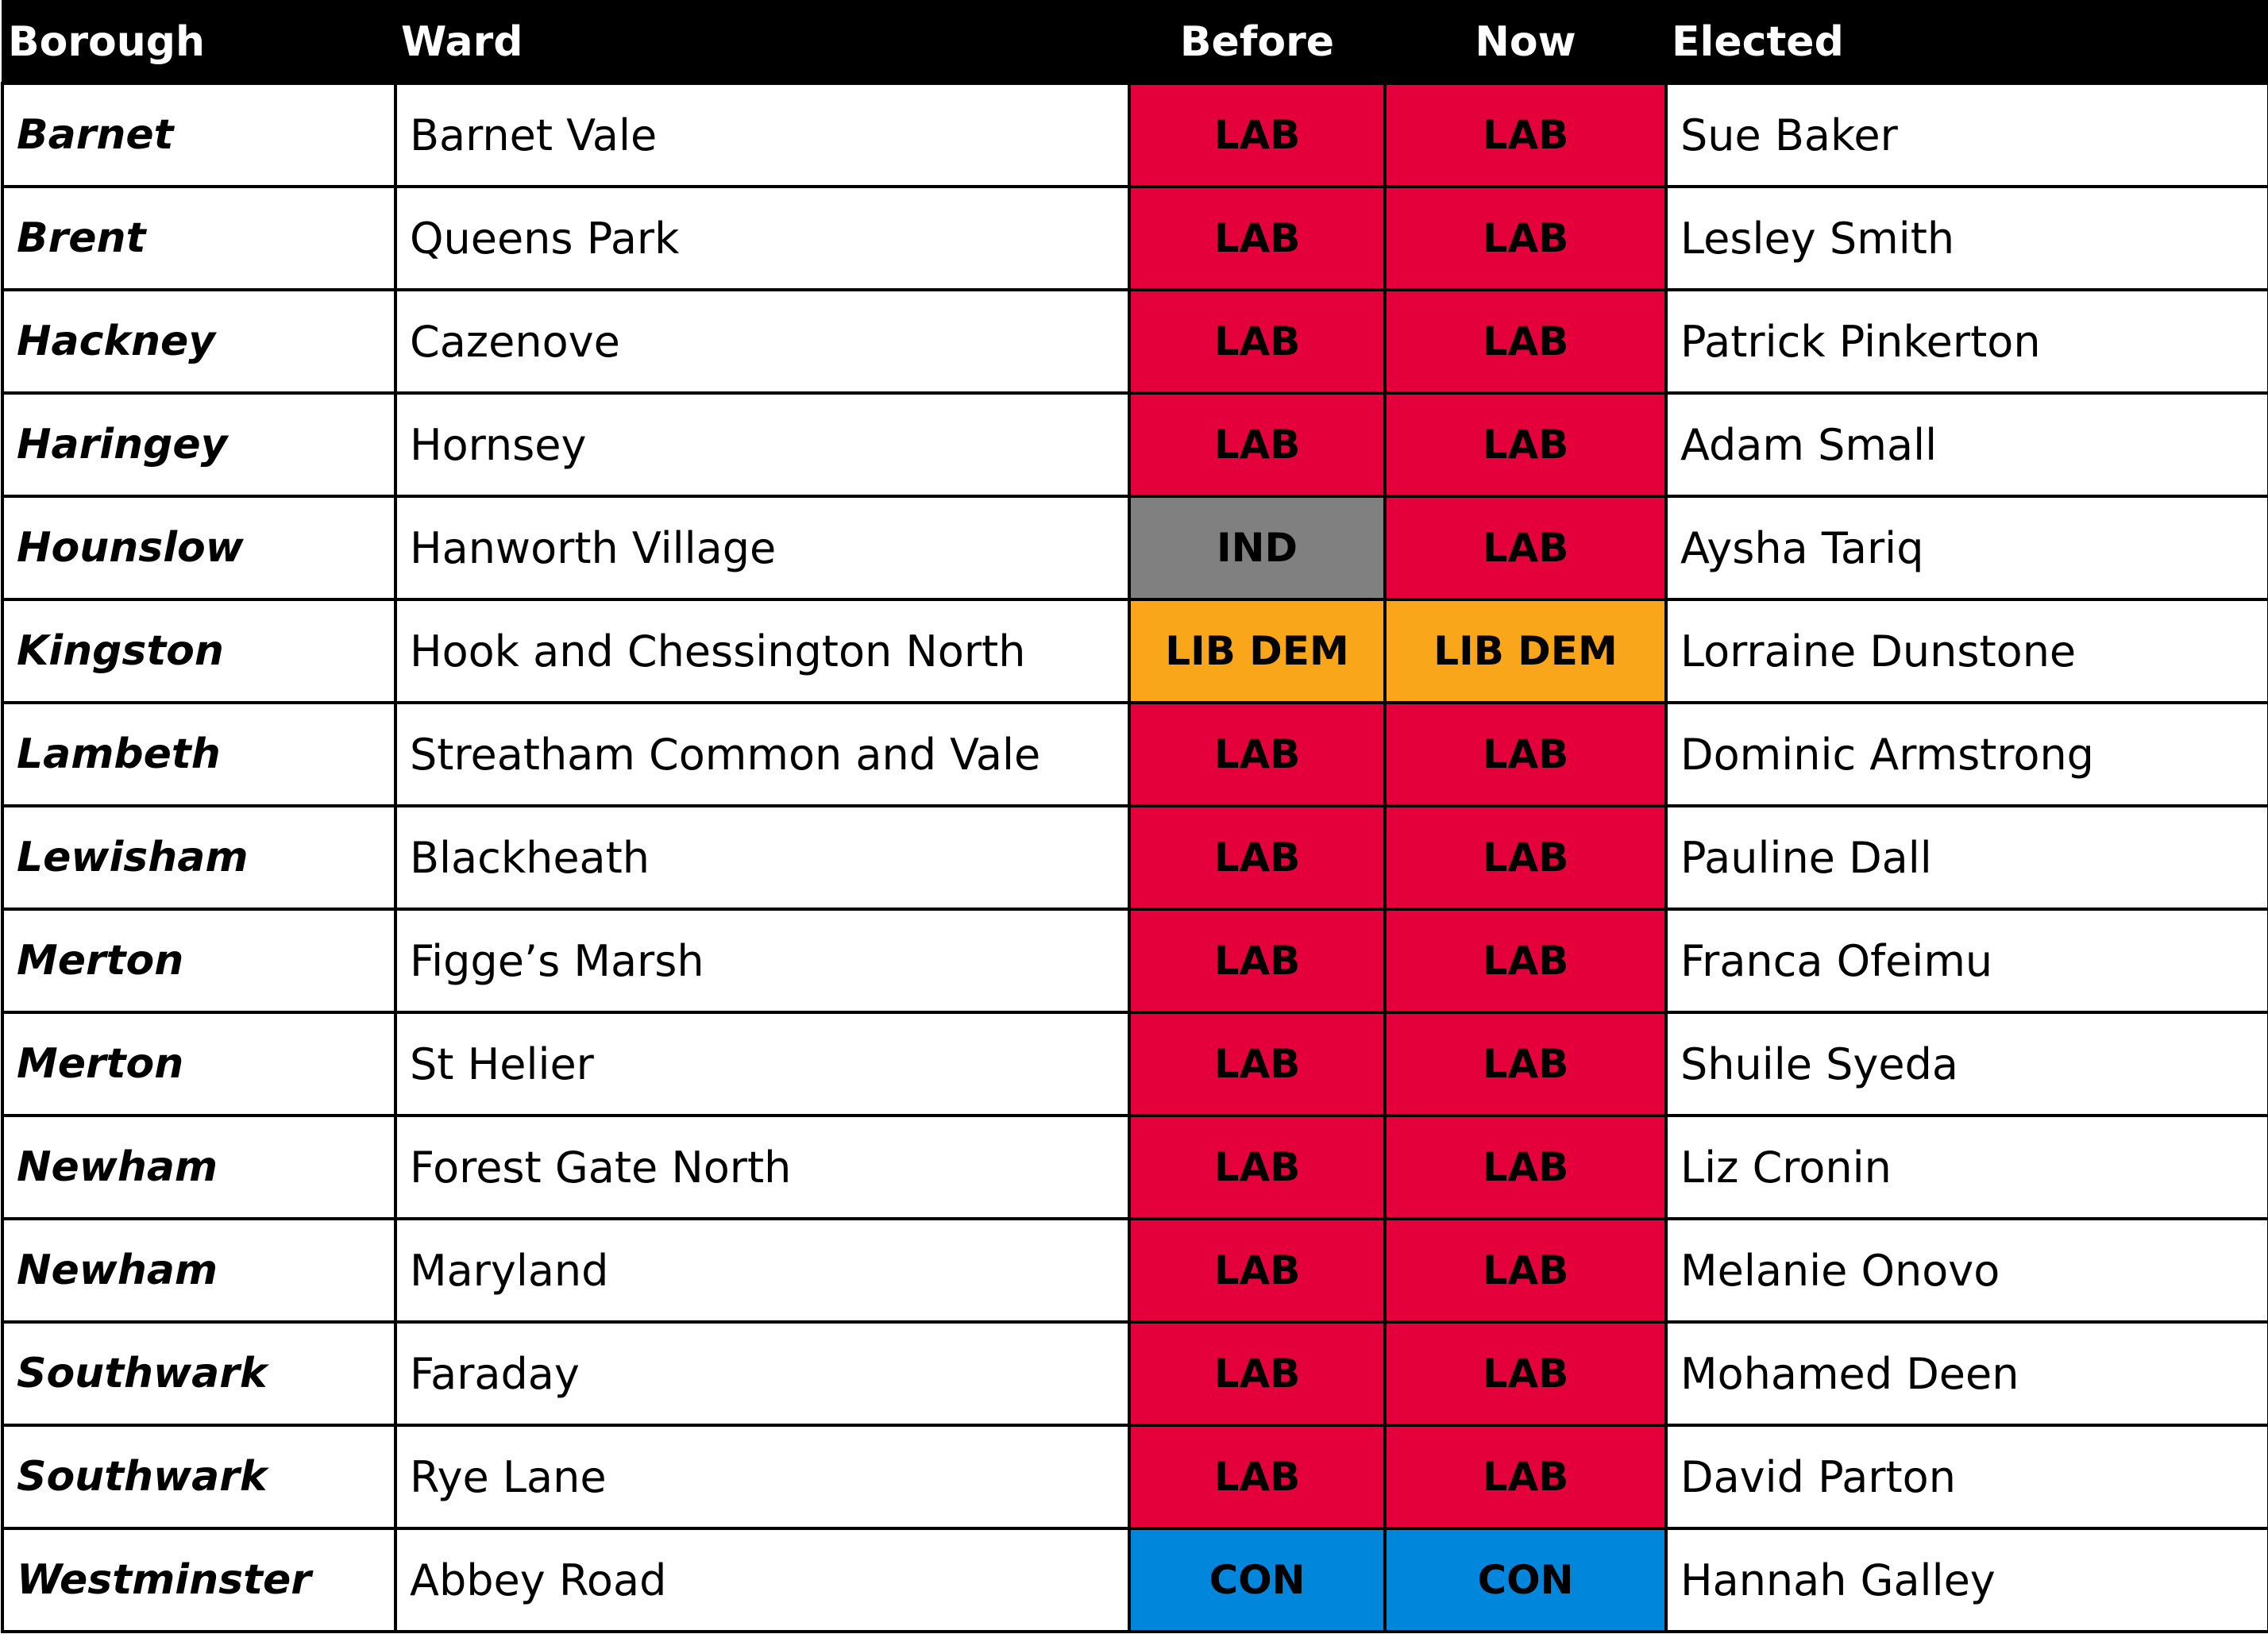 This screenshot has width=2268, height=1634. I want to click on table-row: Hackney Cazenove LAB LAB Patrick Pinkerton, so click(1134, 341).